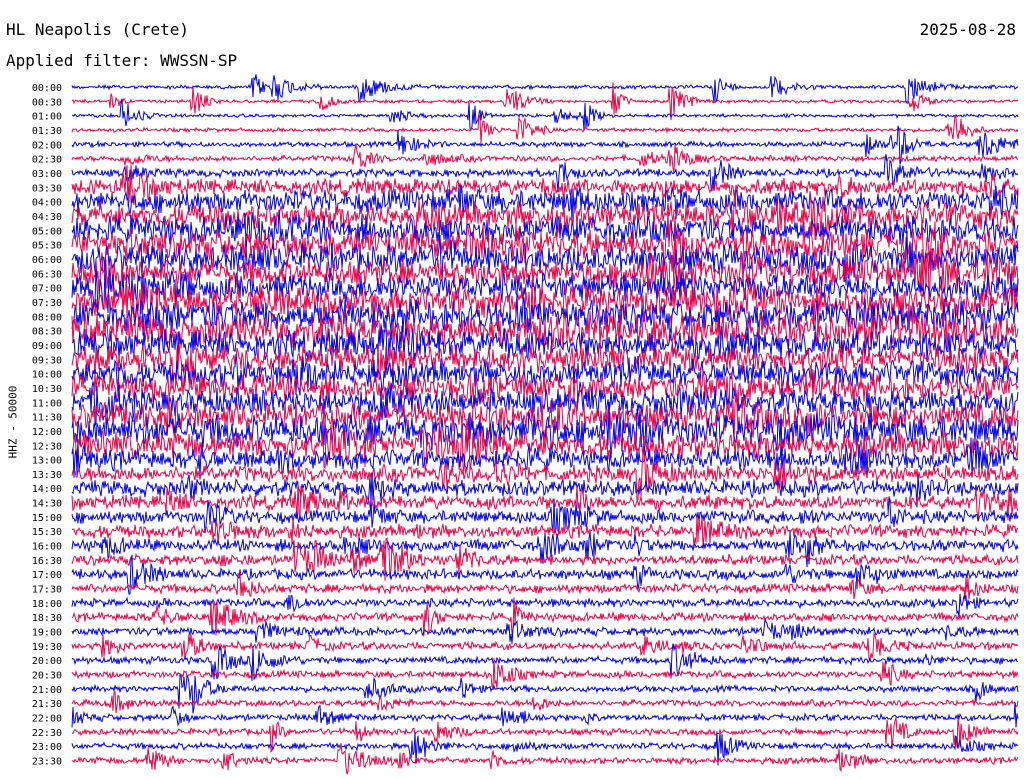  I want to click on hour-tick-label: 17:30, so click(47, 590).